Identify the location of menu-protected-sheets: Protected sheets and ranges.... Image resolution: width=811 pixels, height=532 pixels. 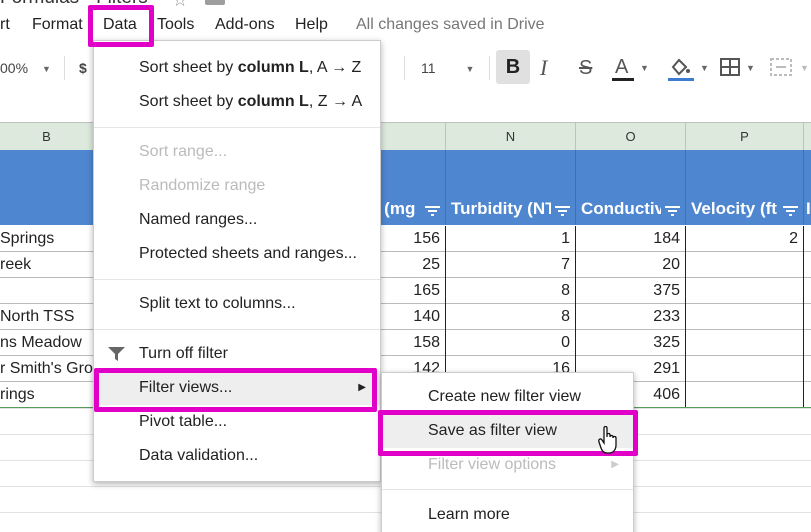
(237, 254).